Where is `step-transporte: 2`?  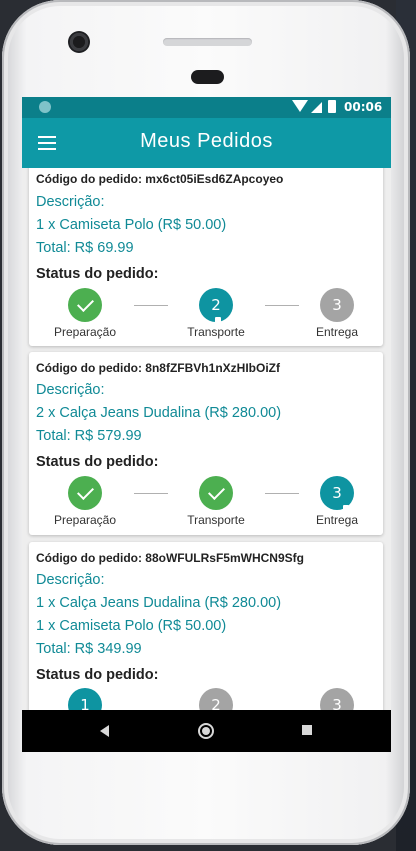 step-transporte: 2 is located at coordinates (216, 699).